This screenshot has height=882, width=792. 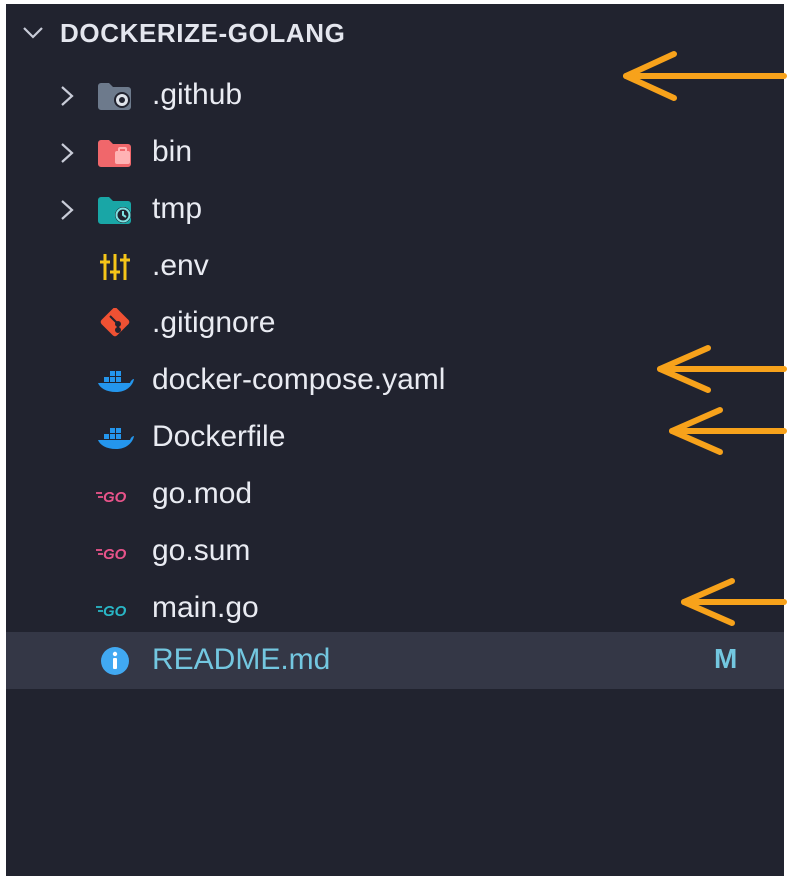 What do you see at coordinates (114, 153) in the screenshot?
I see `bin-folder-icon` at bounding box center [114, 153].